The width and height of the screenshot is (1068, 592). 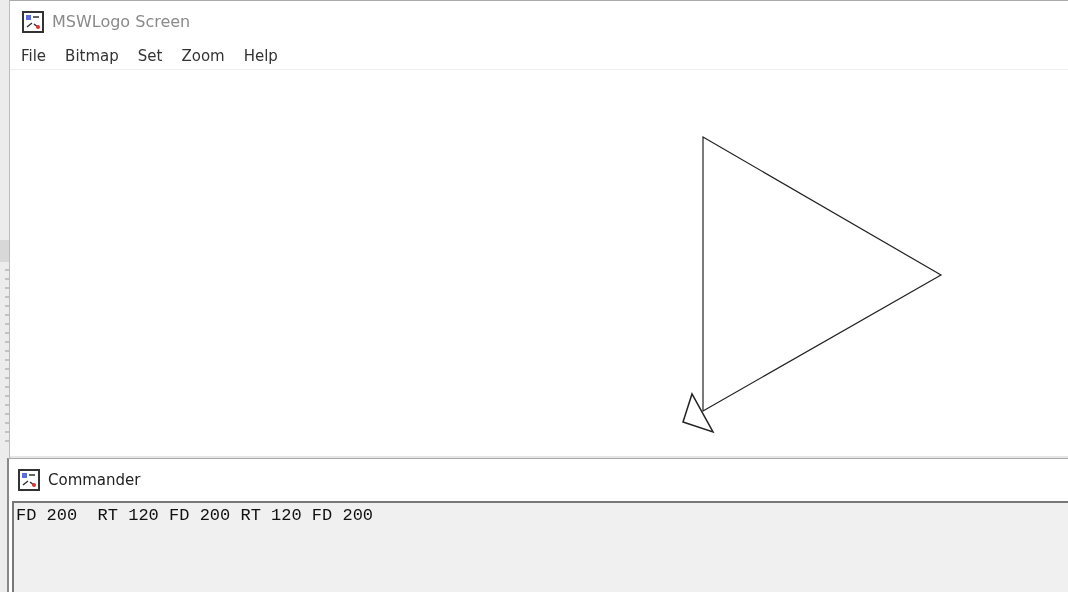 I want to click on commander-title: Commander, so click(x=94, y=480).